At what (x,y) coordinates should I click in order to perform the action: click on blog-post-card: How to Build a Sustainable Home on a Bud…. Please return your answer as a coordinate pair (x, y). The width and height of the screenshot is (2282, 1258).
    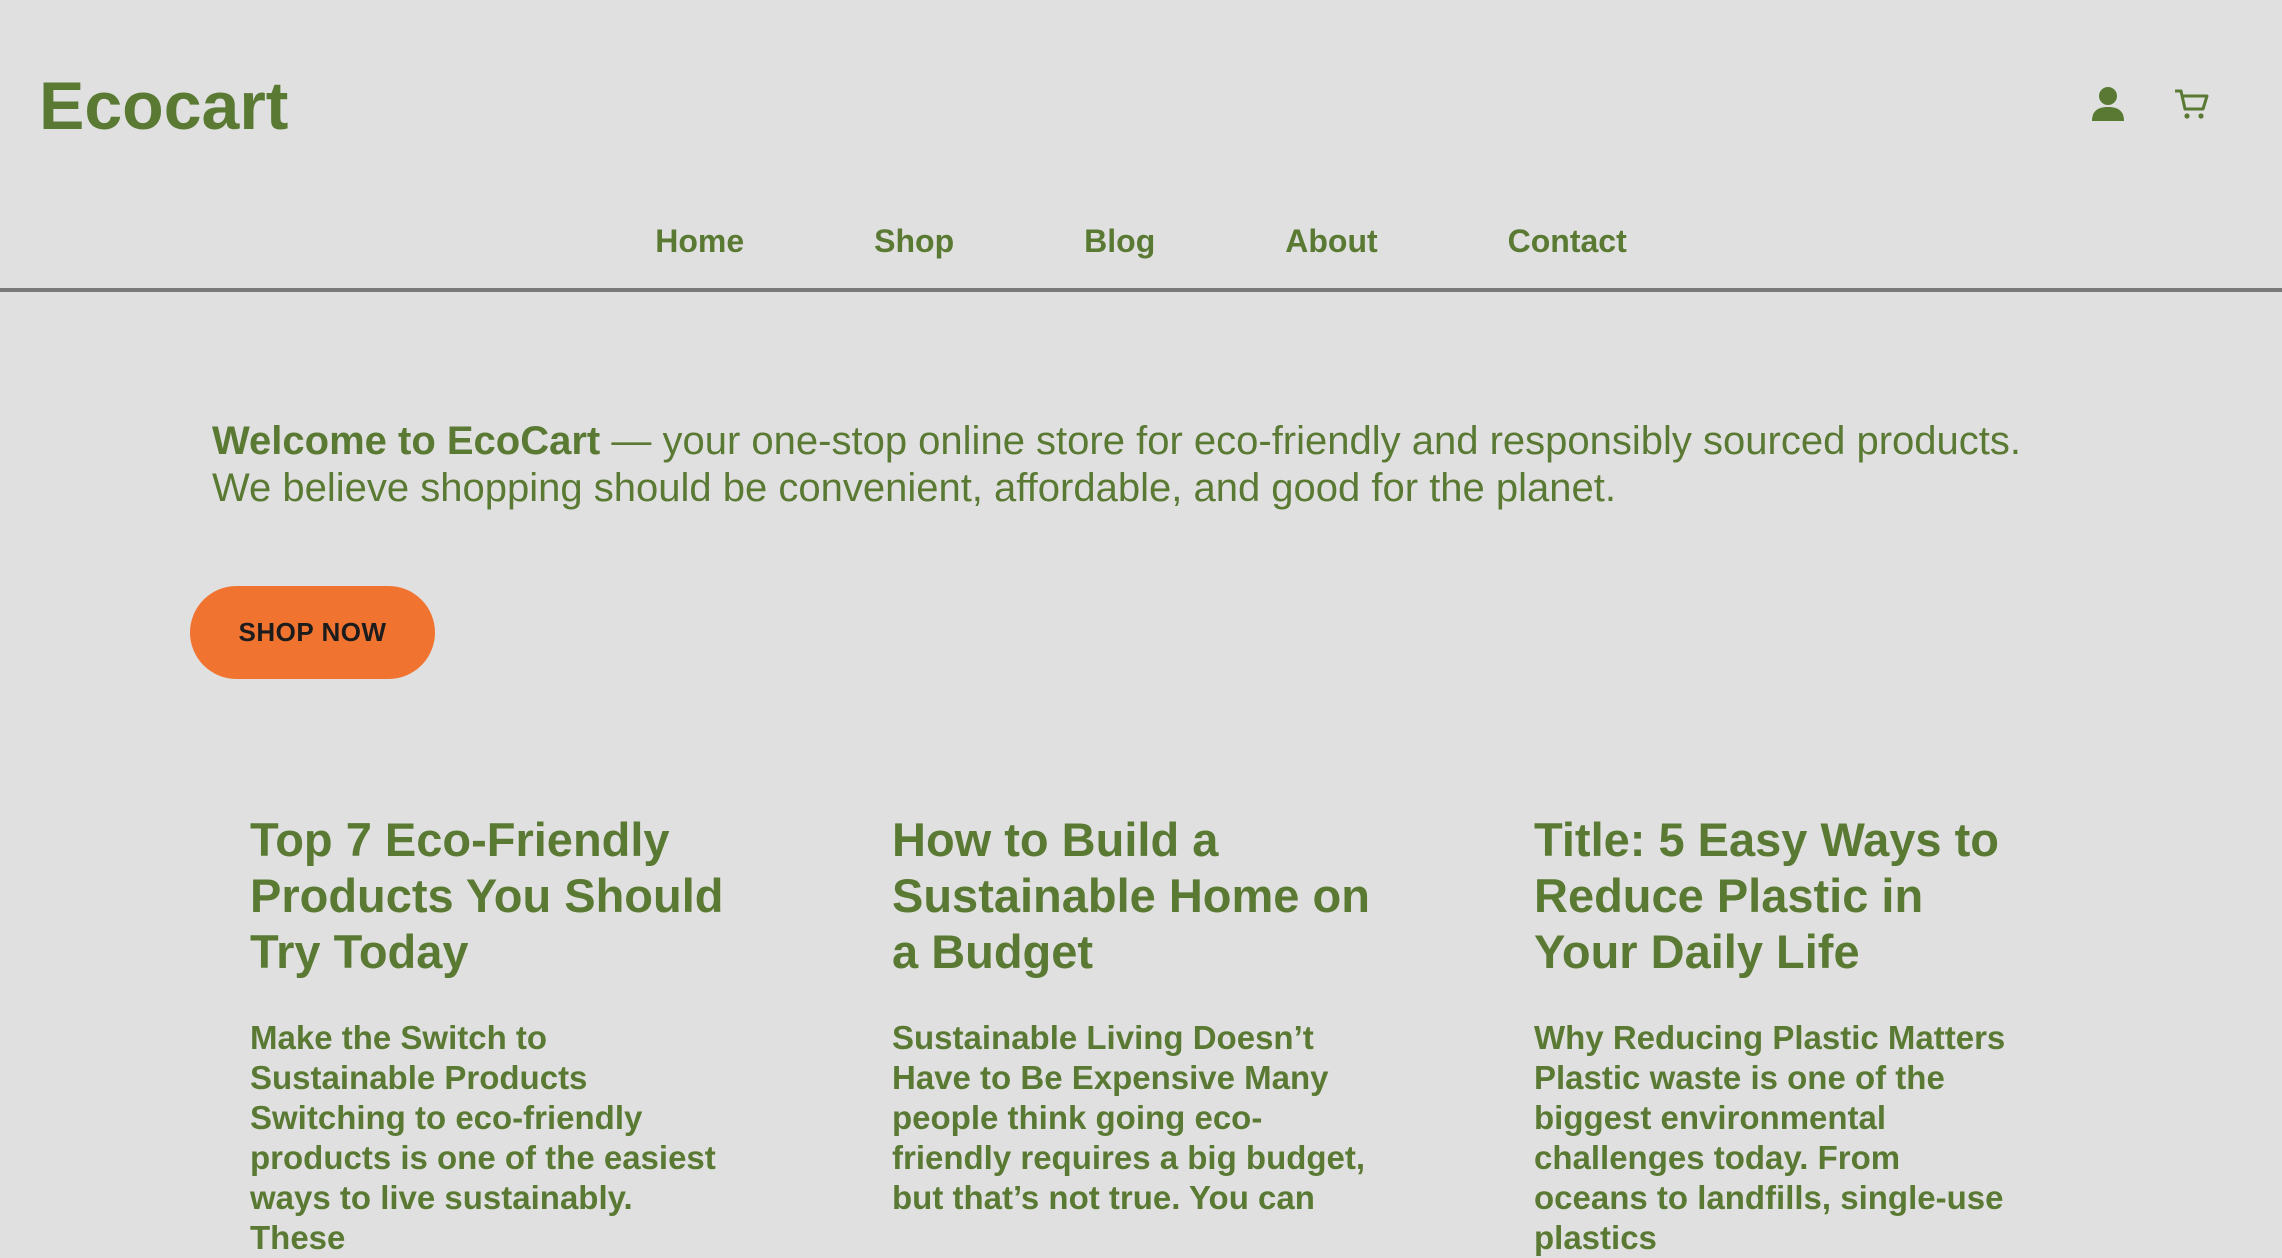
    Looking at the image, I should click on (1131, 1035).